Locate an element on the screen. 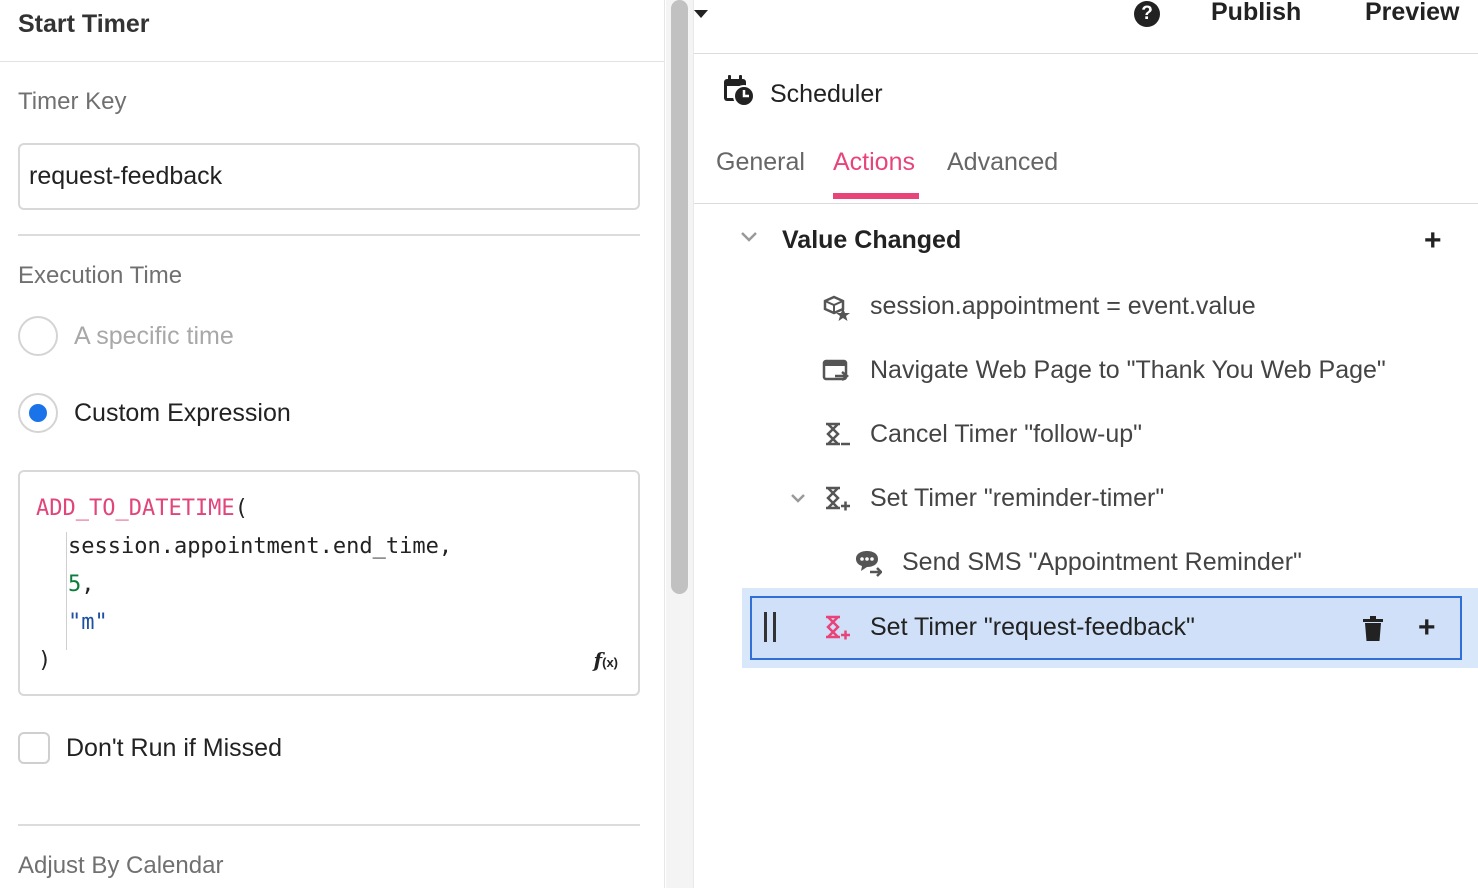 The image size is (1478, 888). execution-time-label: Execution Time is located at coordinates (100, 275).